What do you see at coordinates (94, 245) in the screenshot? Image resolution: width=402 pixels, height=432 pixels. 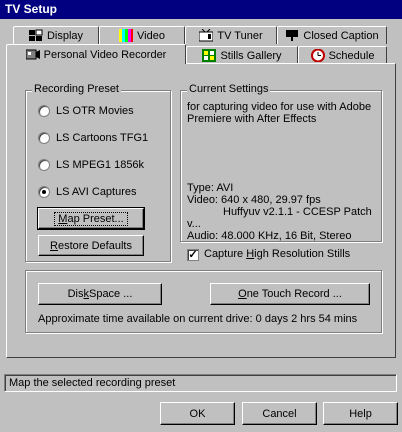 I see `restore-button-label: estore Defaults` at bounding box center [94, 245].